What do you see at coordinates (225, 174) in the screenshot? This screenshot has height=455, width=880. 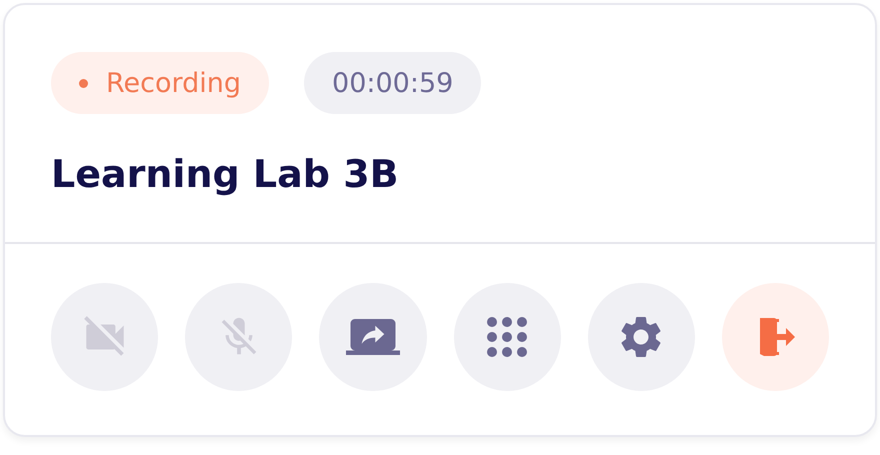 I see `room-title: Learning Lab 3B` at bounding box center [225, 174].